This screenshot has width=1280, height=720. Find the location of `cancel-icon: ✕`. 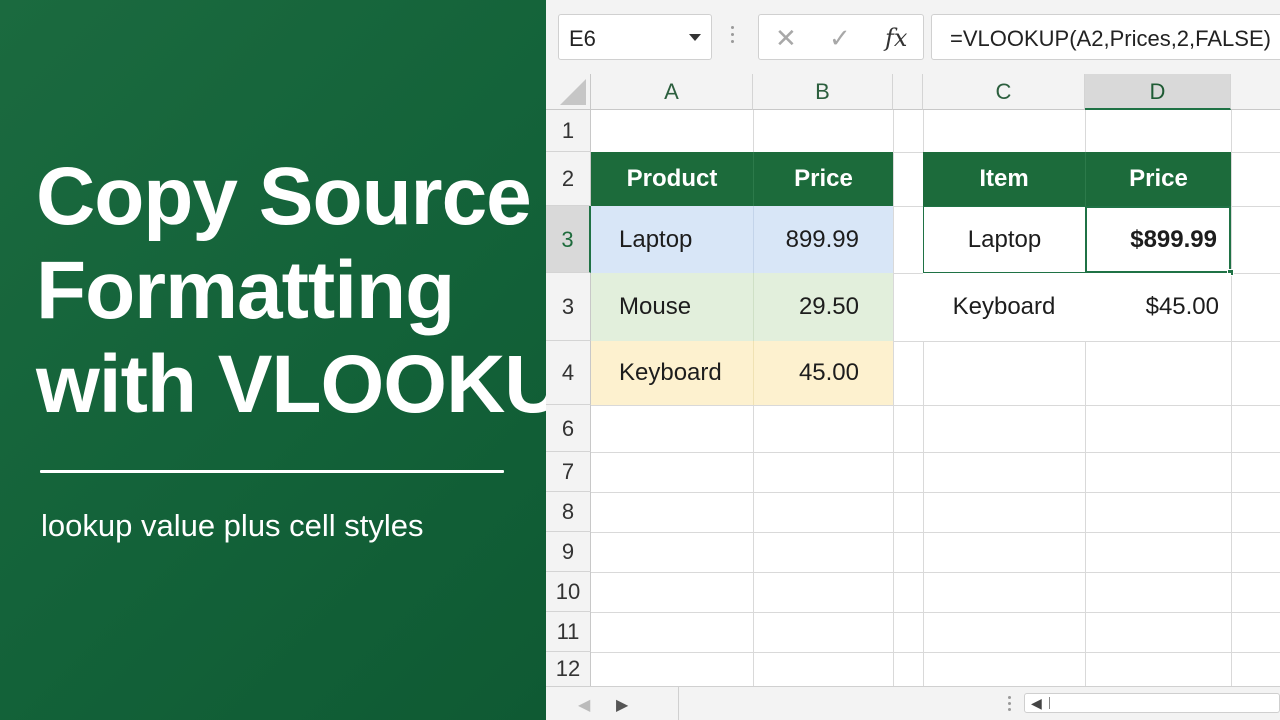

cancel-icon: ✕ is located at coordinates (786, 38).